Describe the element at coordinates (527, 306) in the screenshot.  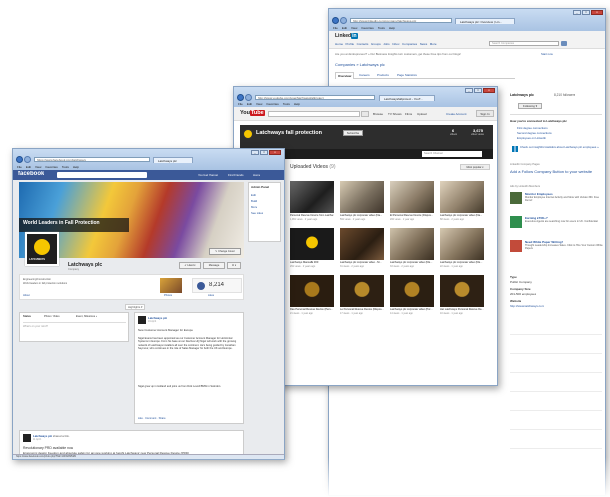
I see `website-link: http://www.latchways.com` at that location.